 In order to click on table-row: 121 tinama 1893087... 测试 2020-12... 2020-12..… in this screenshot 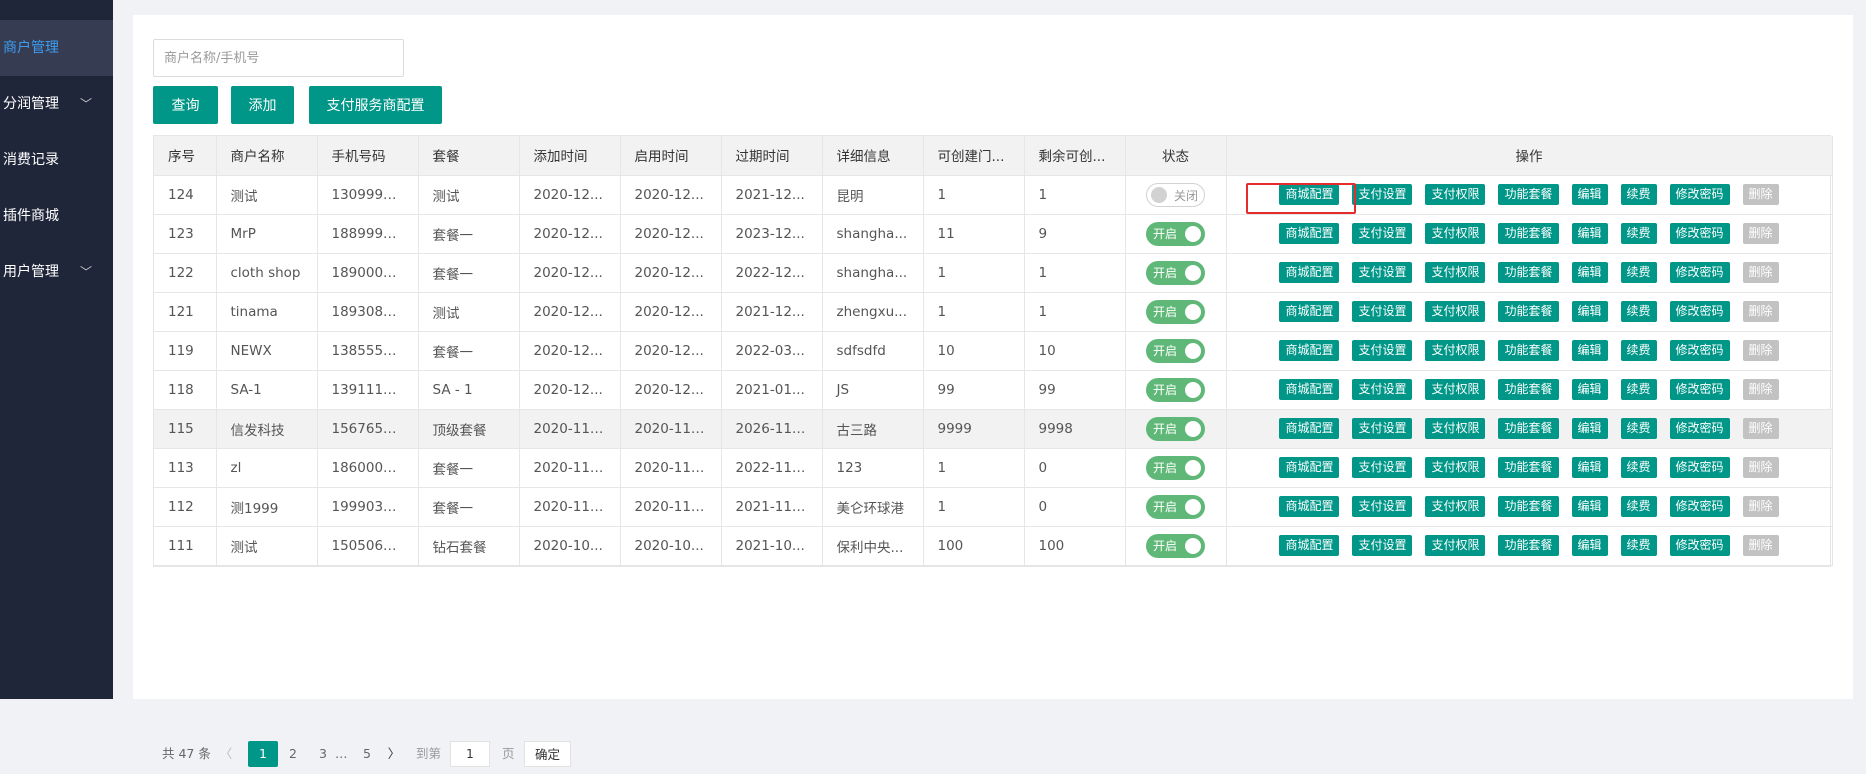, I will do `click(993, 312)`.